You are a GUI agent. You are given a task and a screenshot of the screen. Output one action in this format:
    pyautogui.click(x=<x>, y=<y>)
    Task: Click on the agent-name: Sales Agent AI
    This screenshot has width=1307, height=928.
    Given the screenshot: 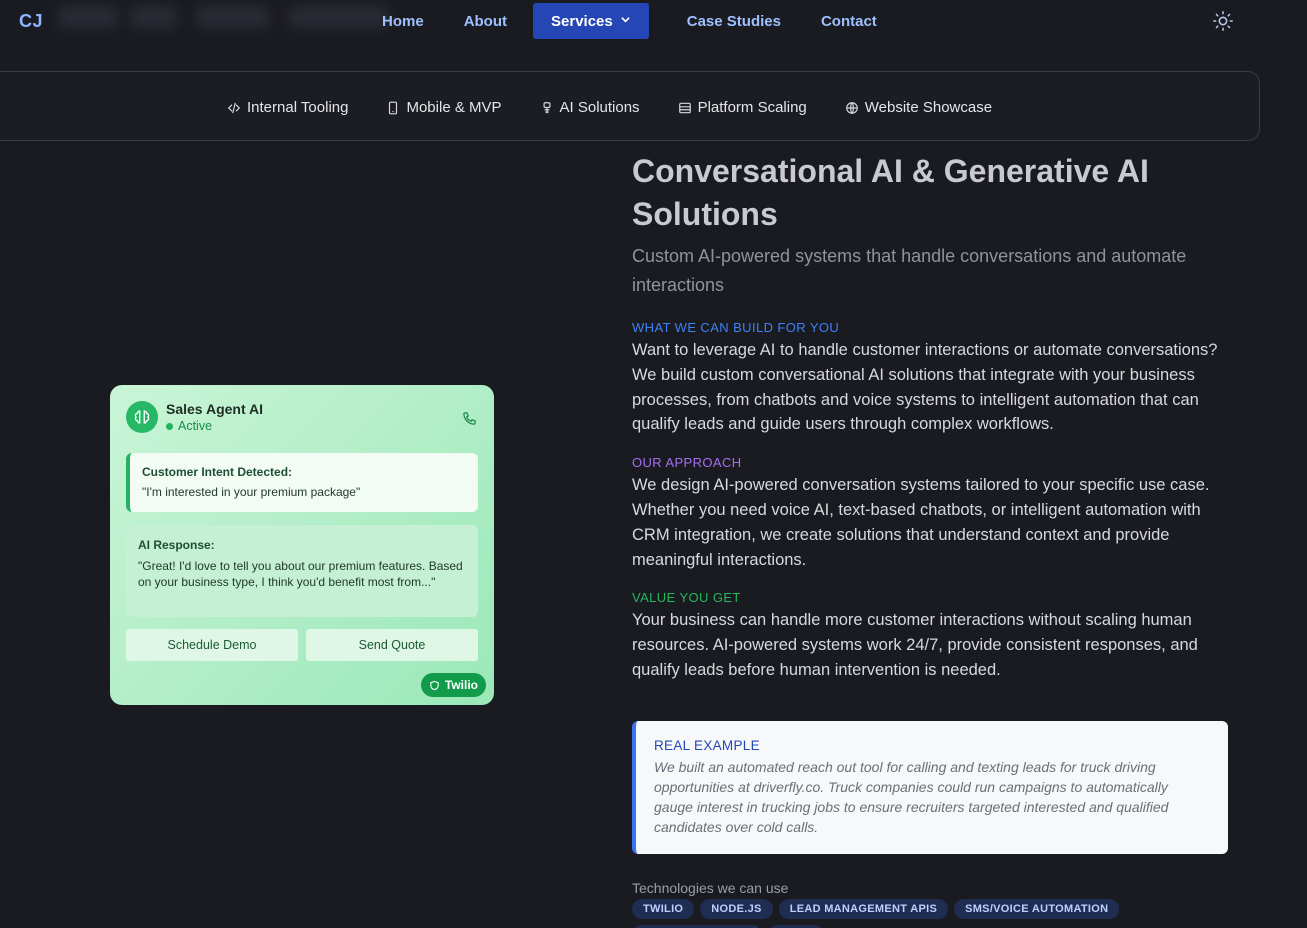 What is the action you would take?
    pyautogui.click(x=214, y=409)
    